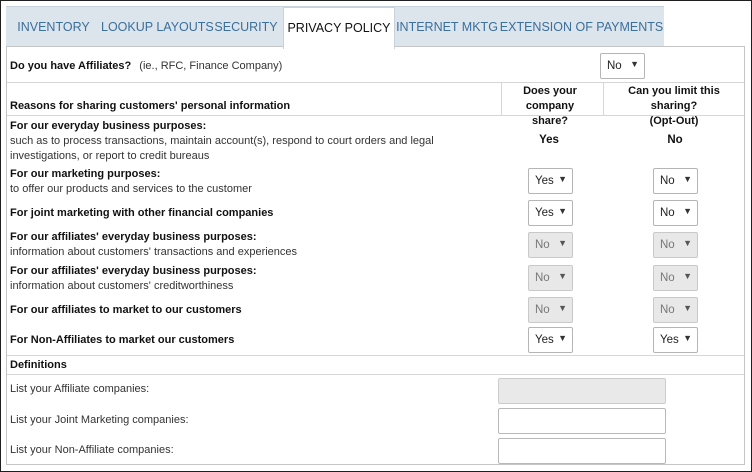 Image resolution: width=752 pixels, height=472 pixels. Describe the element at coordinates (675, 310) in the screenshot. I see `limit-select-affiliates-market: No ▼` at that location.